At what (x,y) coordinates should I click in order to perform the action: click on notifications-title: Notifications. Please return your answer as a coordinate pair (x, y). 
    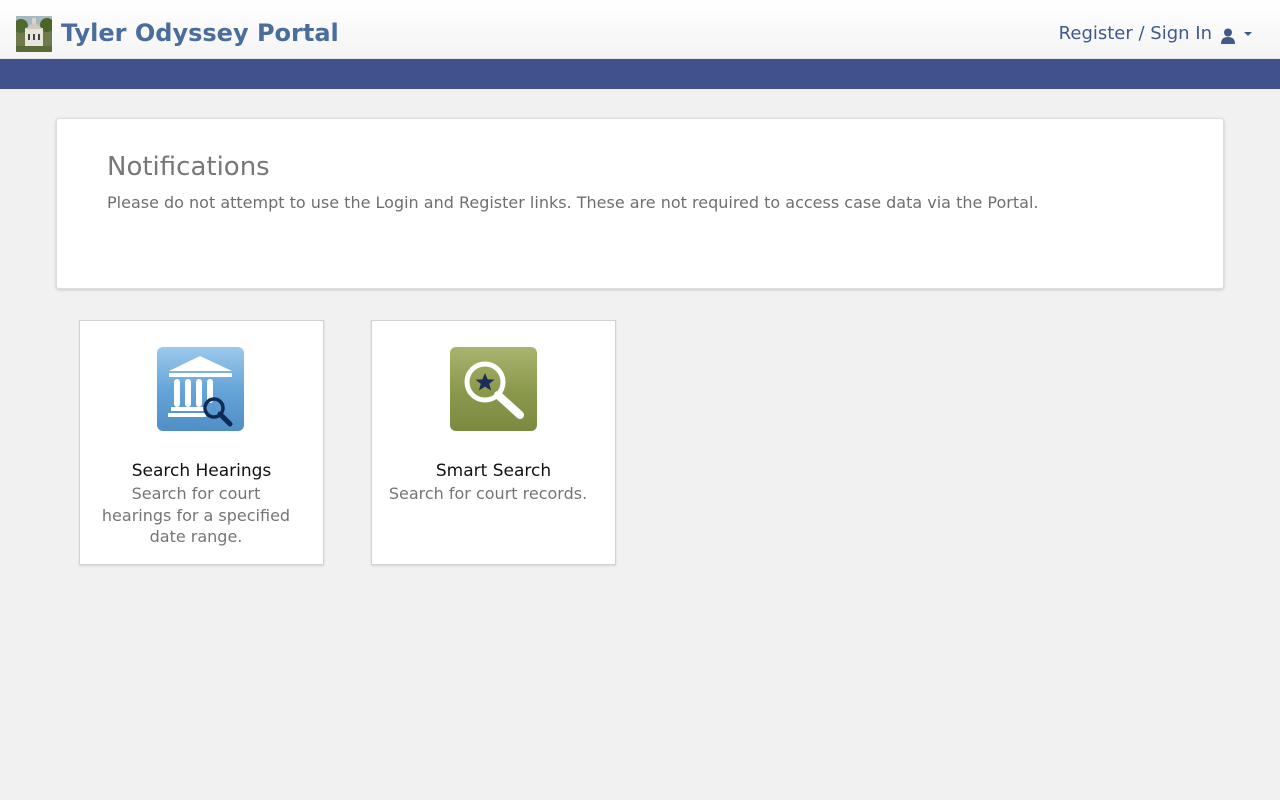
    Looking at the image, I should click on (188, 167).